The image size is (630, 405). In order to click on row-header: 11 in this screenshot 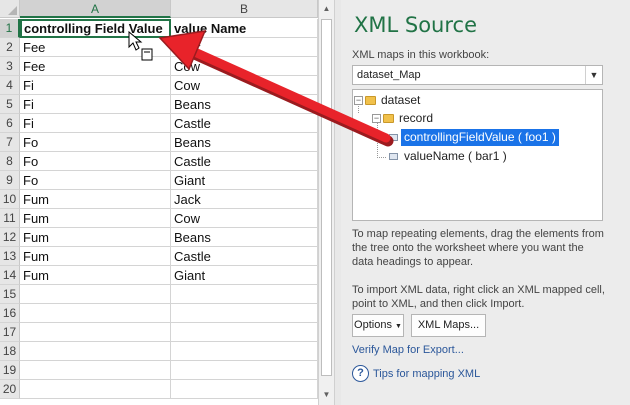, I will do `click(10, 218)`.